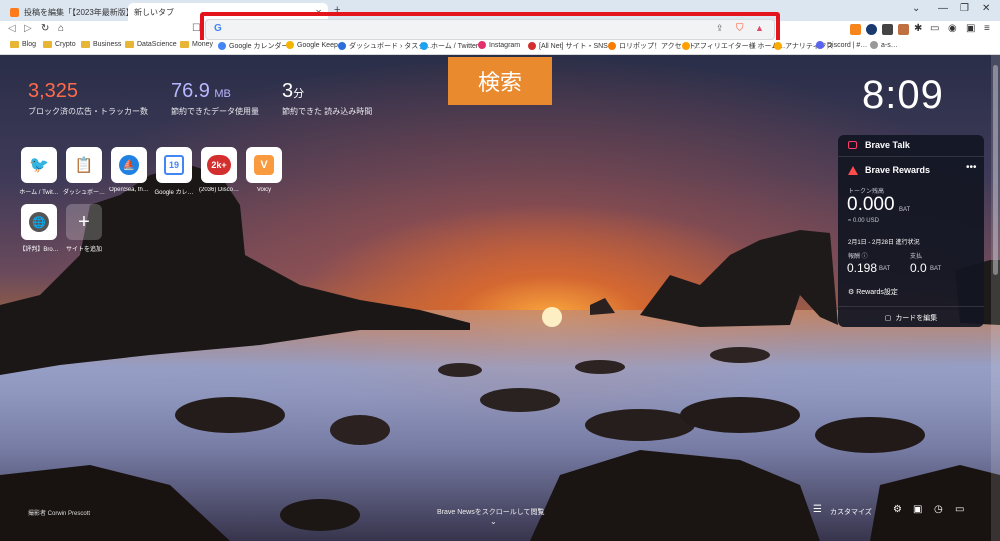  I want to click on opensea-icon: ⛵, so click(129, 165).